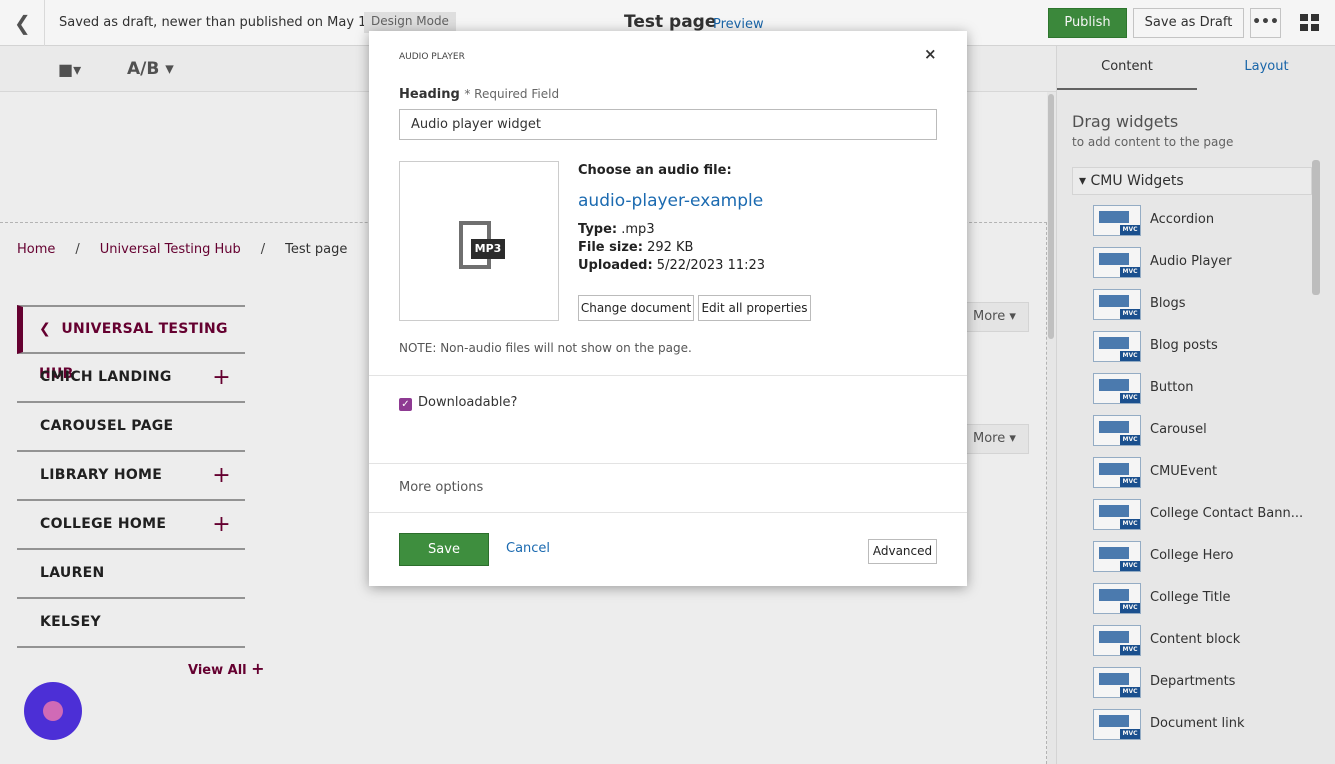 The width and height of the screenshot is (1335, 764). Describe the element at coordinates (636, 308) in the screenshot. I see `change-document-button: Change document` at that location.